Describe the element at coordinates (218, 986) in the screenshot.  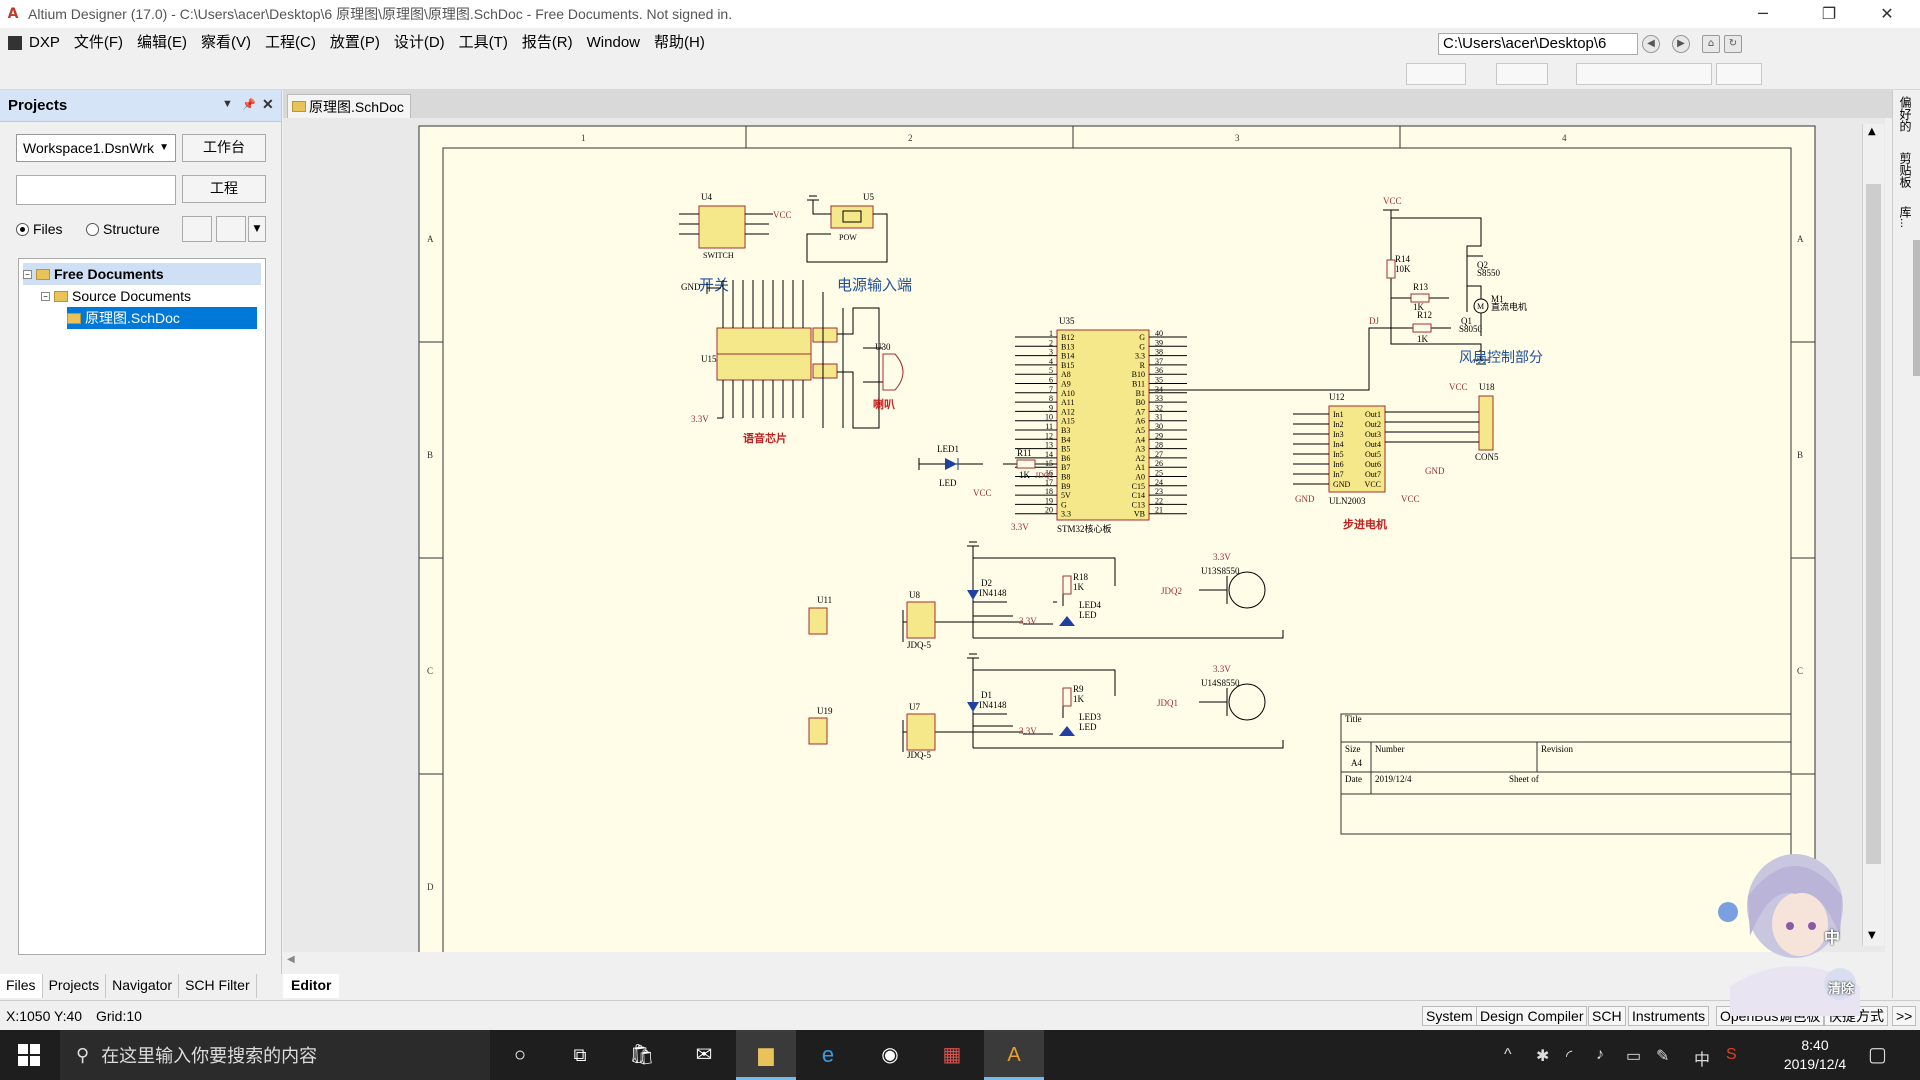
I see `tab-sch-filter: SCH Filter` at that location.